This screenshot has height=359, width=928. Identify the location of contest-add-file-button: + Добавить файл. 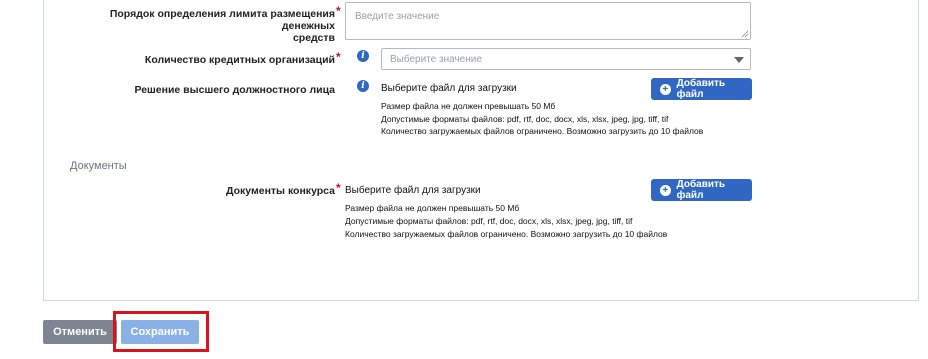
(701, 190).